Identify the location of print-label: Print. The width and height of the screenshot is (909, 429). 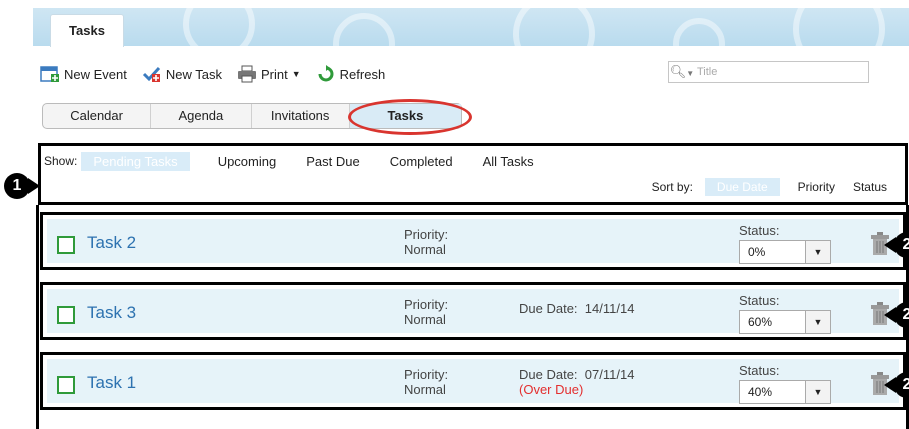
(274, 74).